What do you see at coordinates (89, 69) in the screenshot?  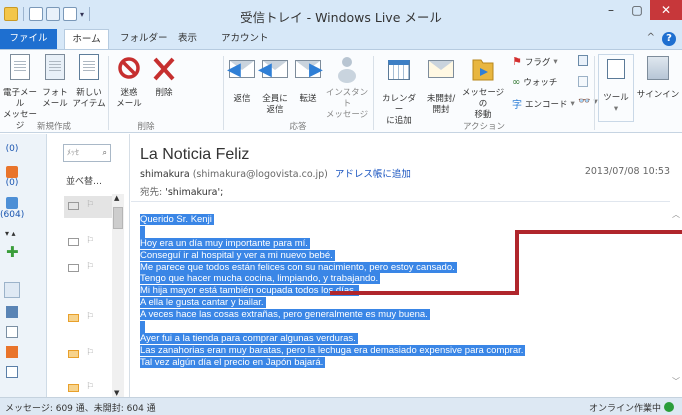 I see `new-item-icon` at bounding box center [89, 69].